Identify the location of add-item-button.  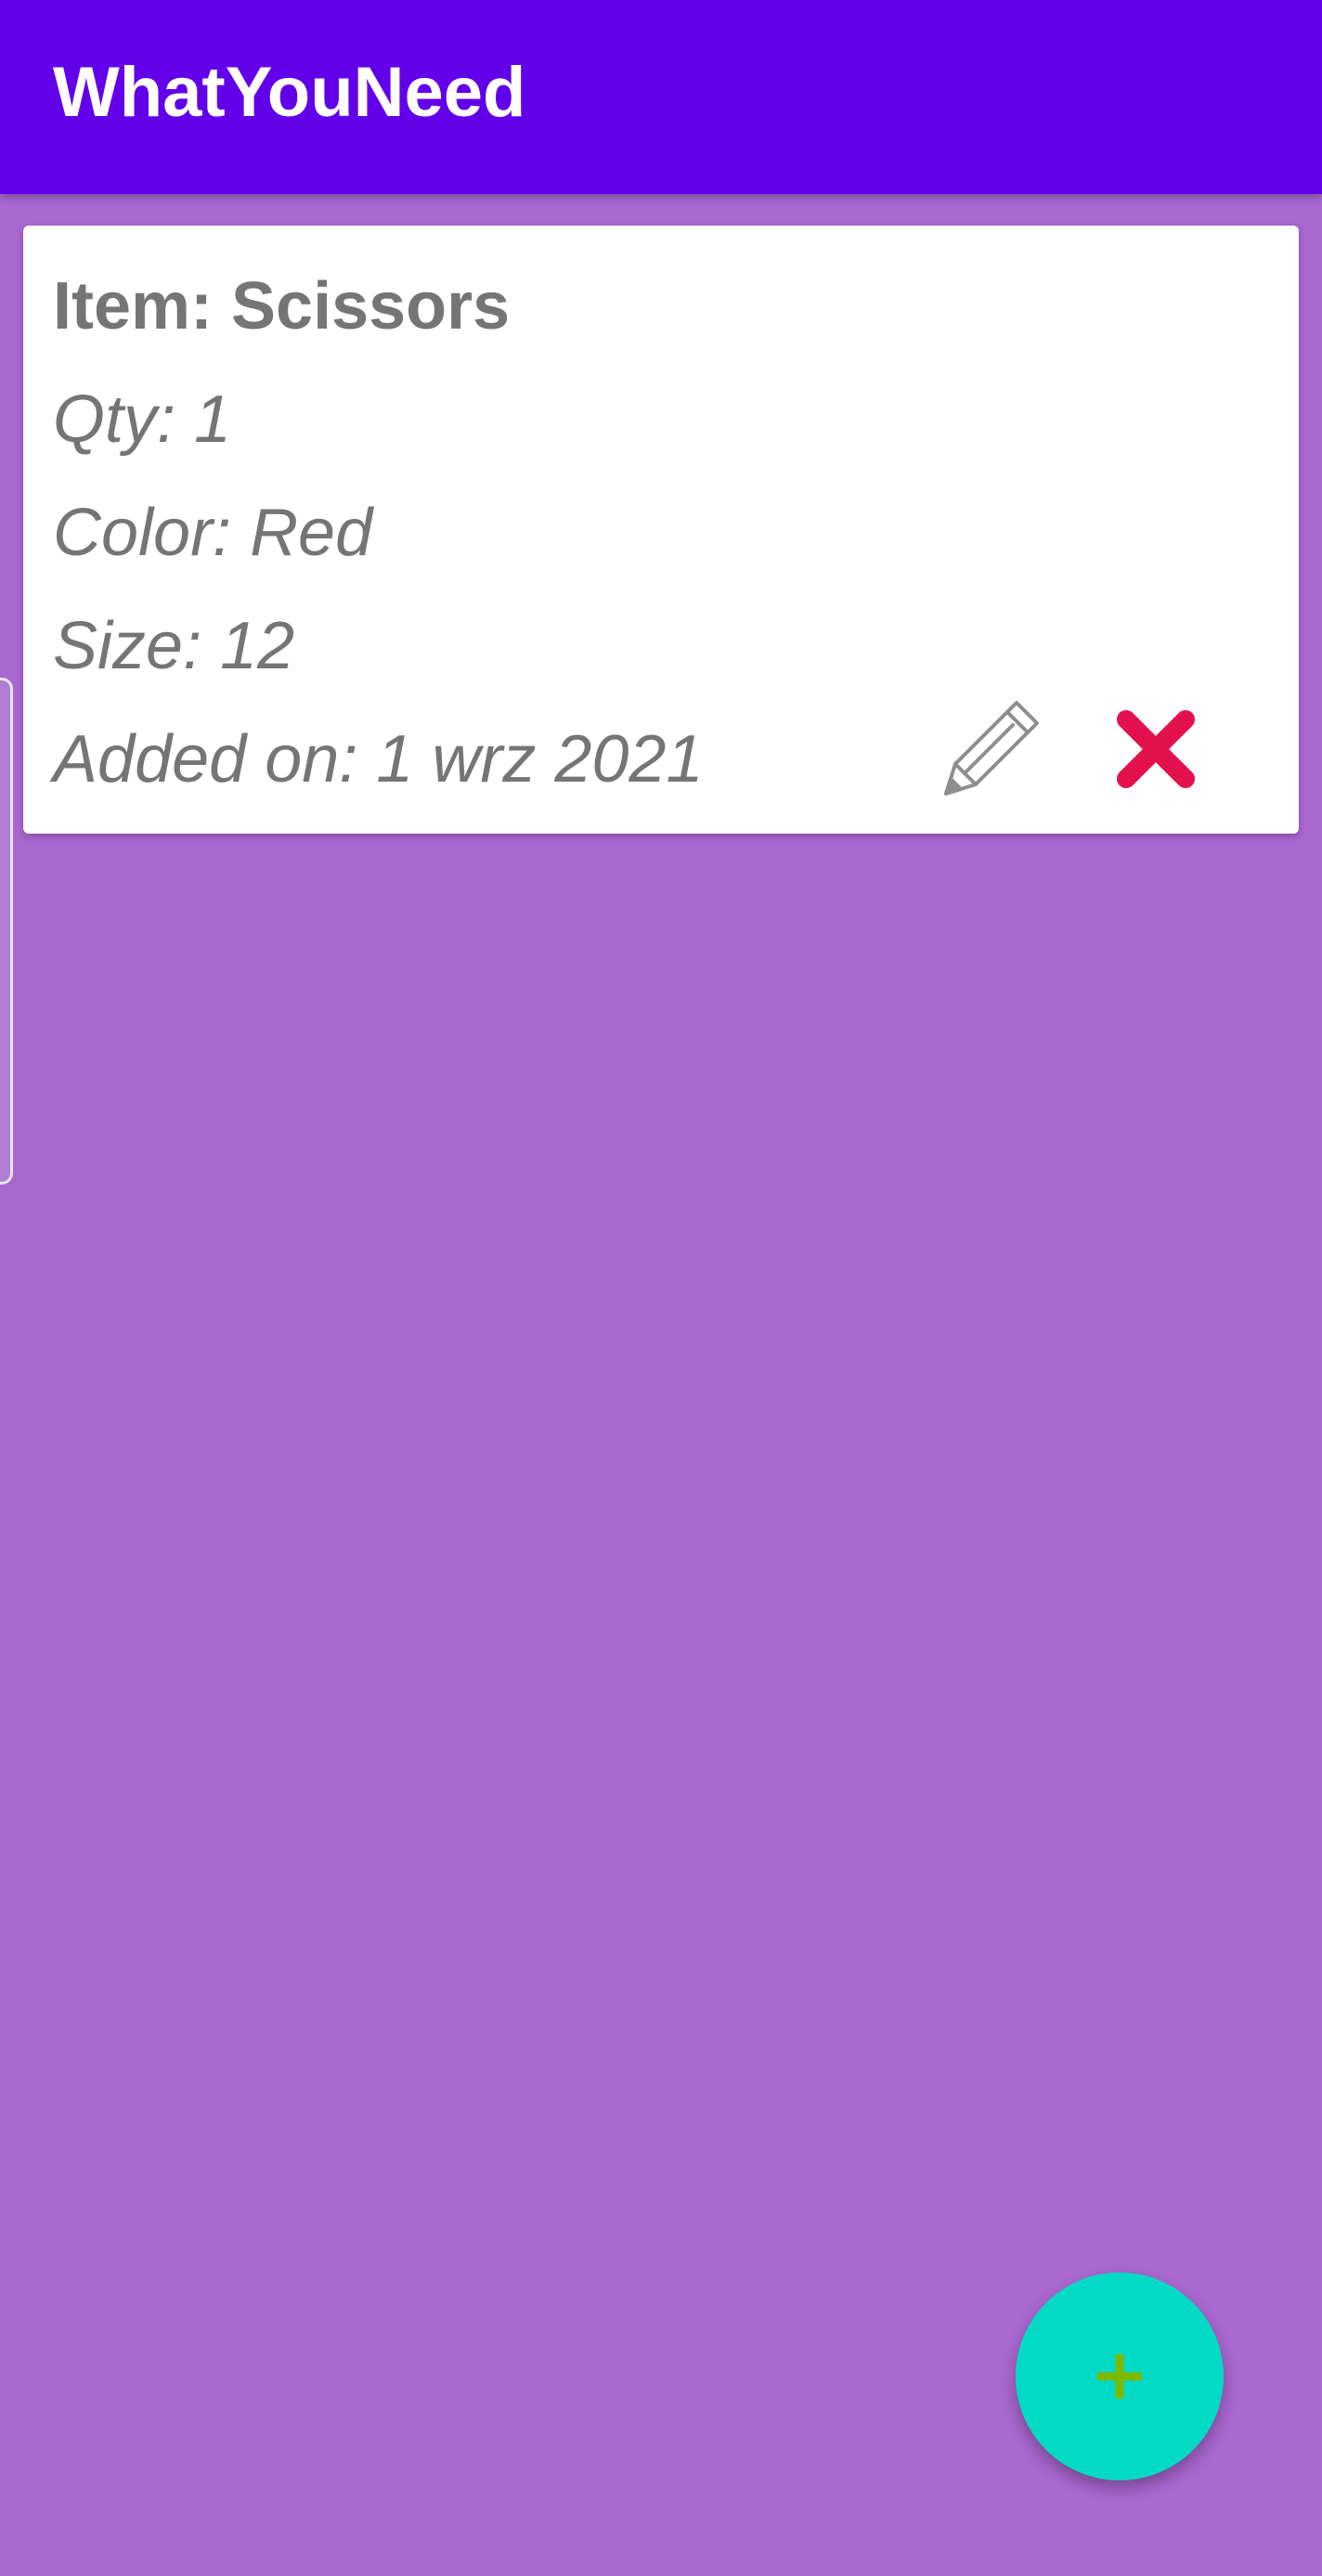
(1120, 2376).